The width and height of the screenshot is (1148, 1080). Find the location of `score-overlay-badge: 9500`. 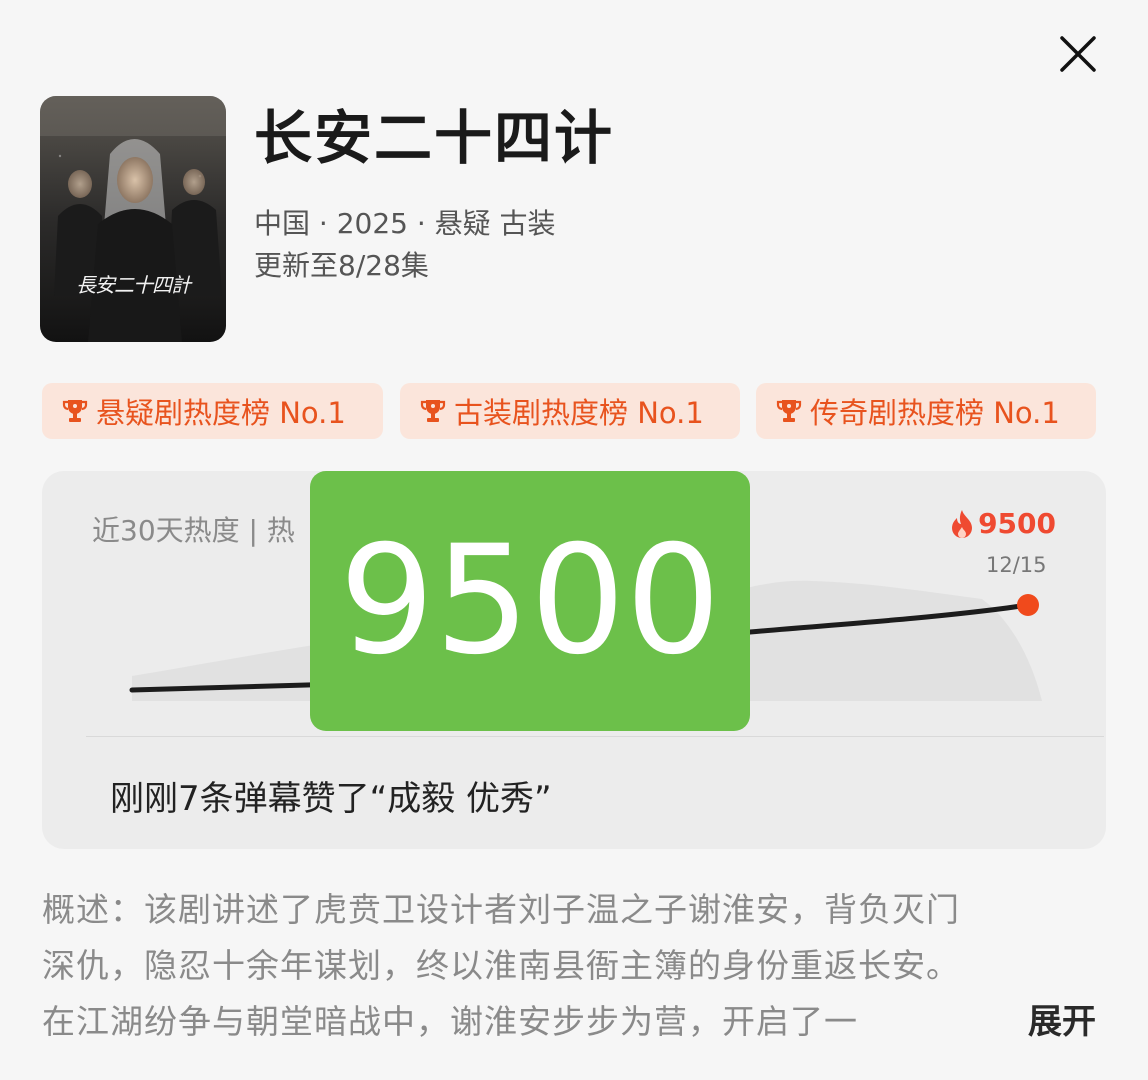

score-overlay-badge: 9500 is located at coordinates (530, 601).